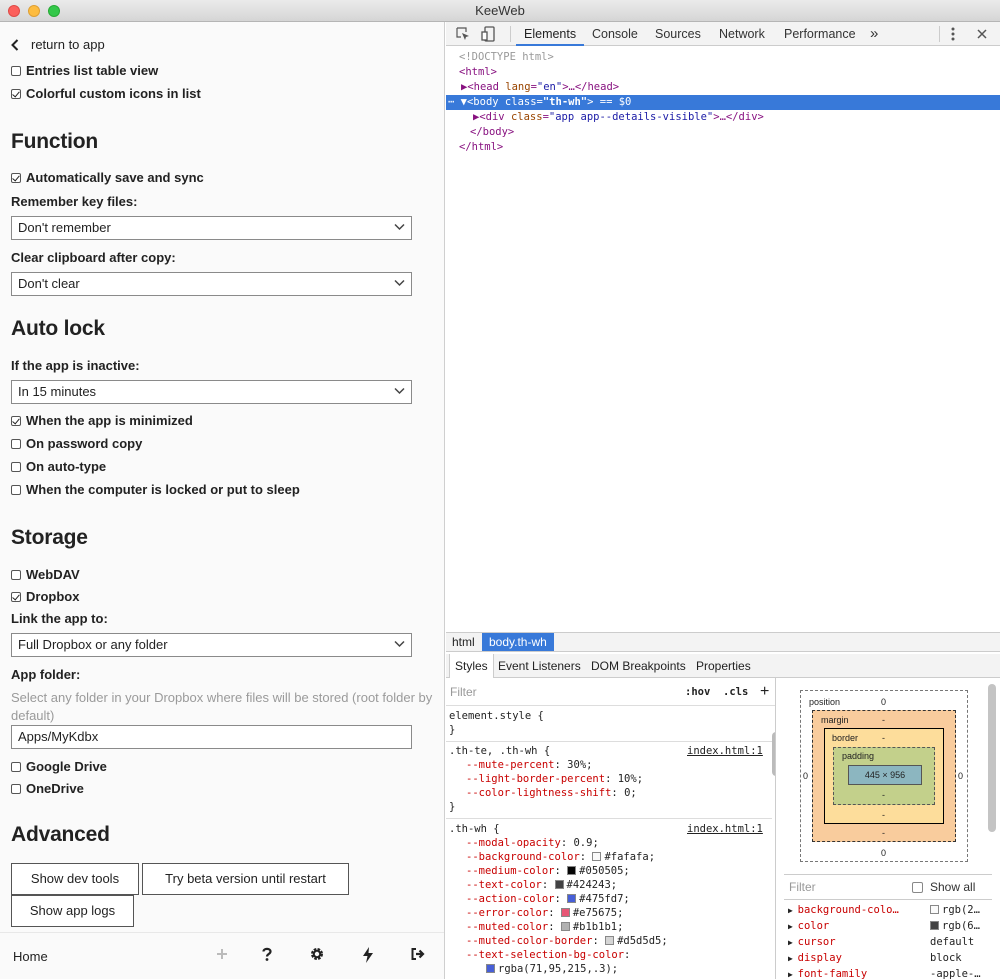 This screenshot has width=1000, height=979. I want to click on dom-doctype: <!DOCTYPE html>, so click(729, 57).